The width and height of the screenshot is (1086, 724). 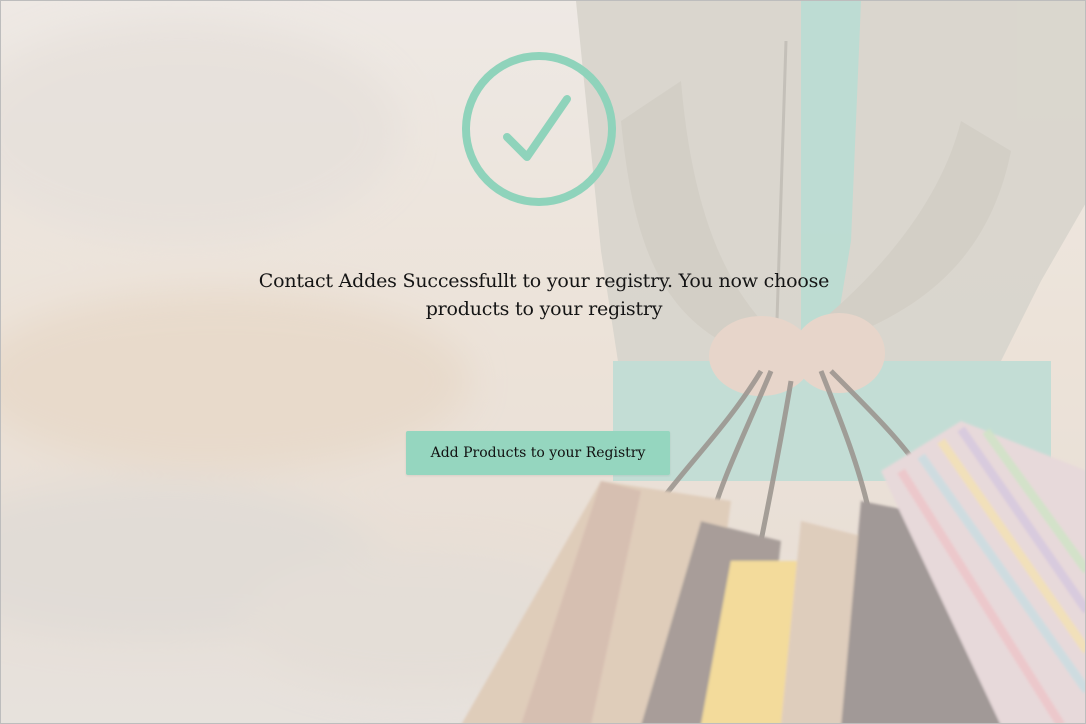 What do you see at coordinates (538, 453) in the screenshot?
I see `add-products-button: Add Products to your Registry` at bounding box center [538, 453].